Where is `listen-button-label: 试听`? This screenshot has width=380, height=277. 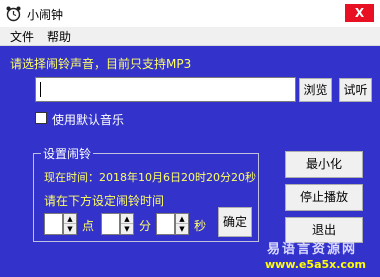
listen-button-label: 试听 is located at coordinates (355, 90).